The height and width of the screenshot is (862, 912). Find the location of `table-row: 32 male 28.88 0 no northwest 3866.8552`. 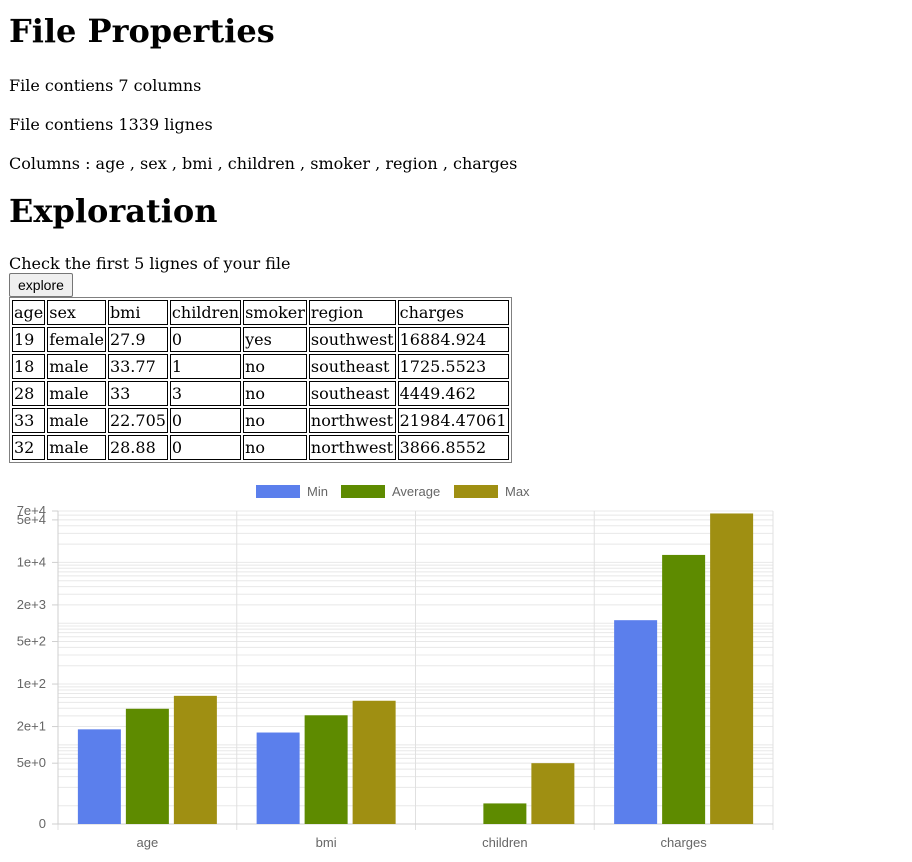

table-row: 32 male 28.88 0 no northwest 3866.8552 is located at coordinates (260, 447).